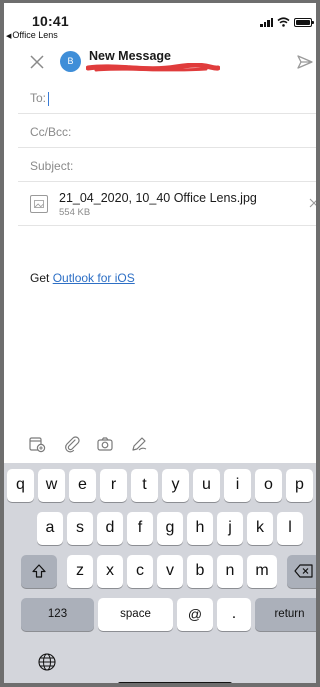 The width and height of the screenshot is (320, 687). I want to click on attachment-name: 21_04_2020, 10_40 Office Lens.jpg, so click(158, 198).